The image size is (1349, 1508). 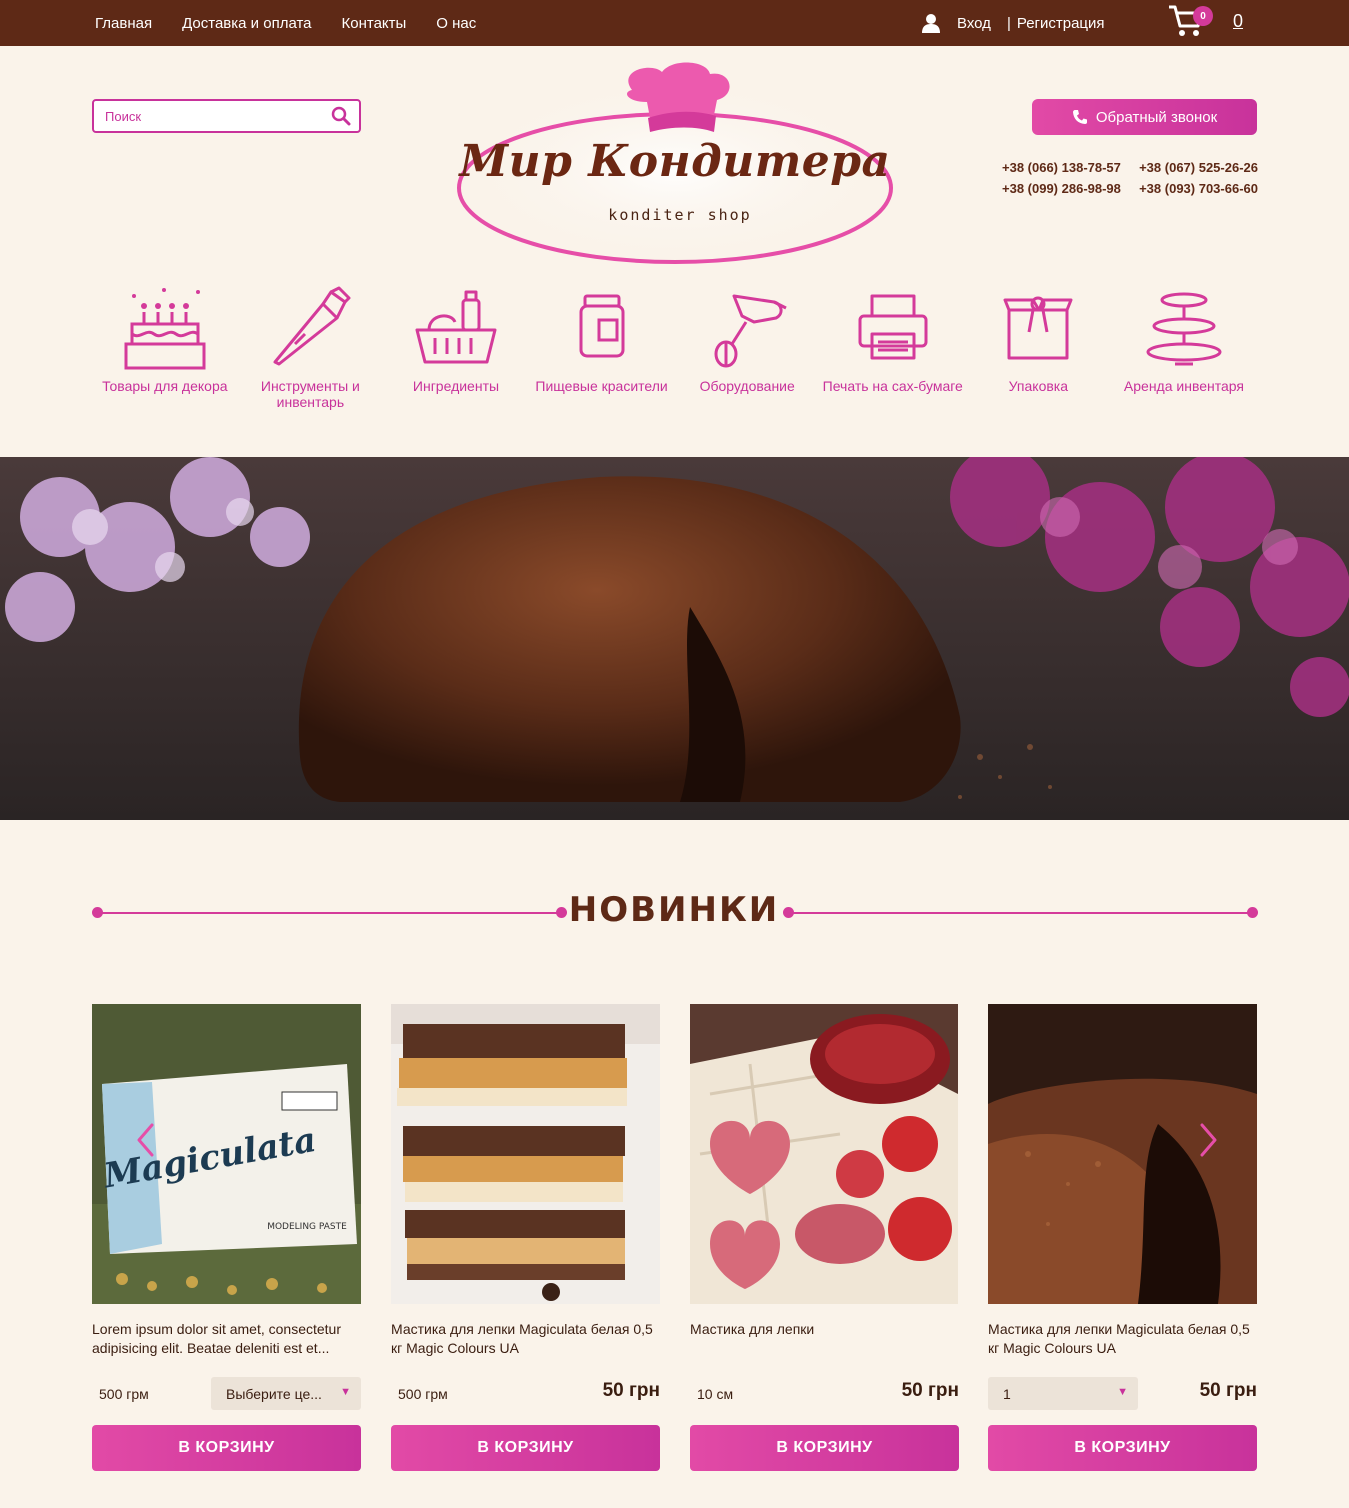 I want to click on category-rental: Аренда инвентаря, so click(x=1184, y=352).